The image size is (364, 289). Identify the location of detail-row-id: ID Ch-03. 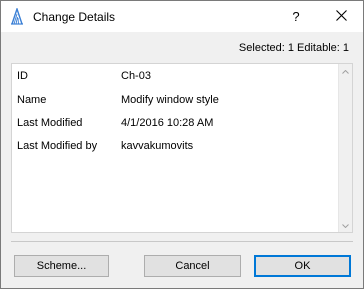
(172, 78).